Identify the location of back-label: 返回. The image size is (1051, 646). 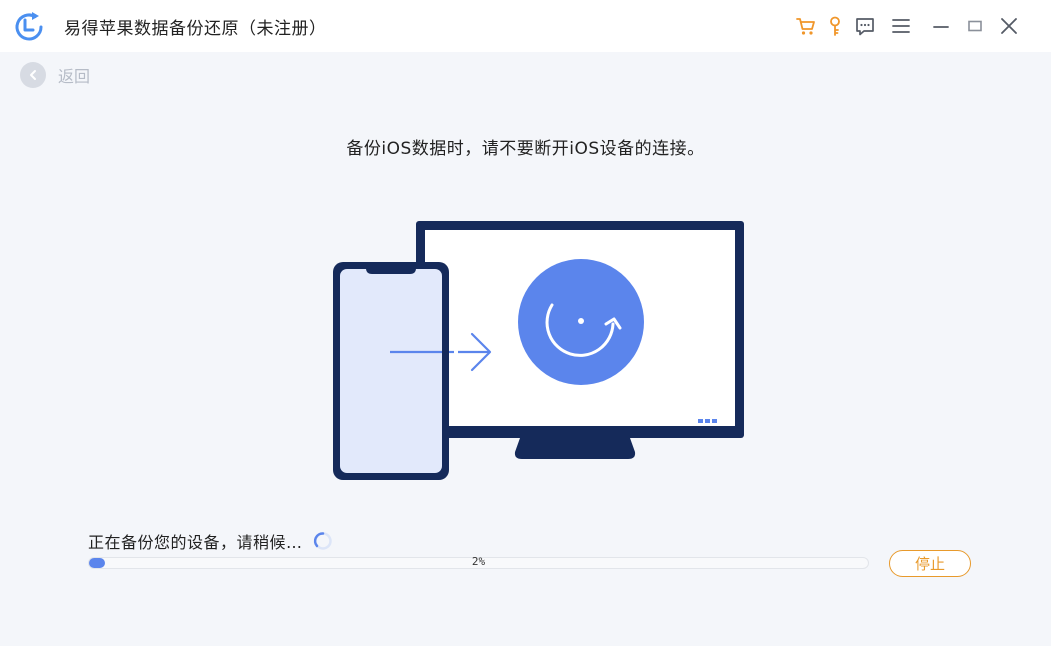
(74, 76).